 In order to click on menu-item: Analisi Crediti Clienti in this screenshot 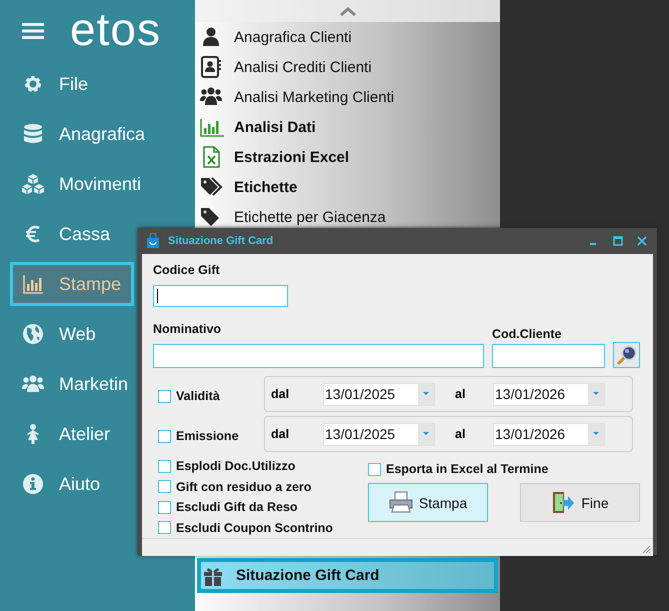, I will do `click(347, 67)`.